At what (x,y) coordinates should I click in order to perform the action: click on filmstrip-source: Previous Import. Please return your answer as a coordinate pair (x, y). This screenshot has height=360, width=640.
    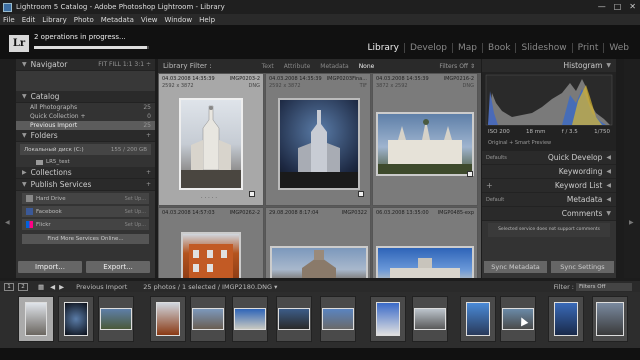
    Looking at the image, I should click on (101, 287).